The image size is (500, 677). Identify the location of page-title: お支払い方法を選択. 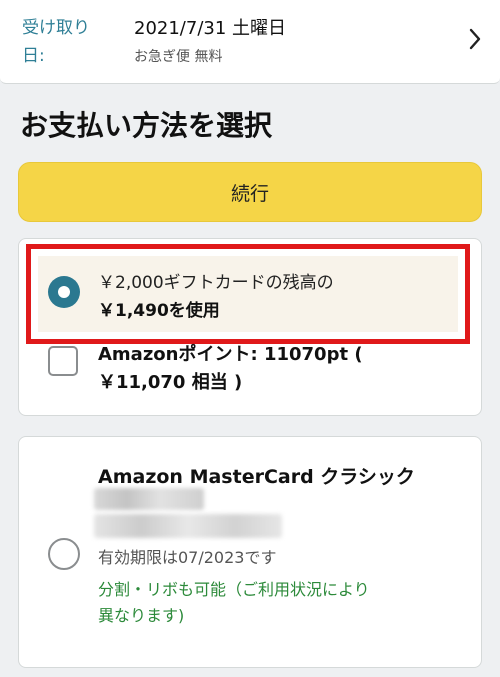
(146, 125).